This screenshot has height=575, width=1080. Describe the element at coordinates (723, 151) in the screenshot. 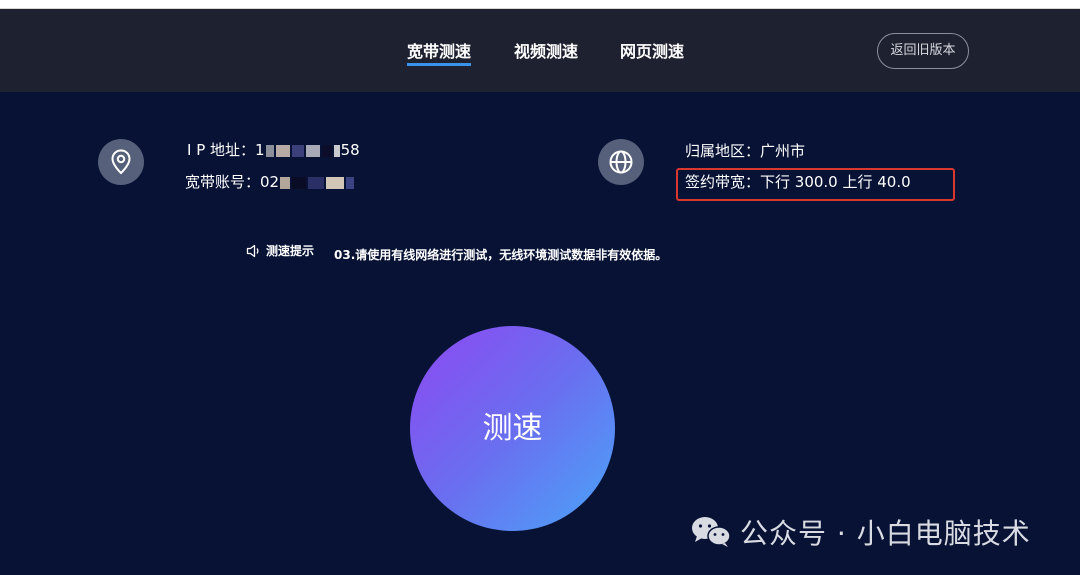

I see `region-label: 归属地区：` at that location.